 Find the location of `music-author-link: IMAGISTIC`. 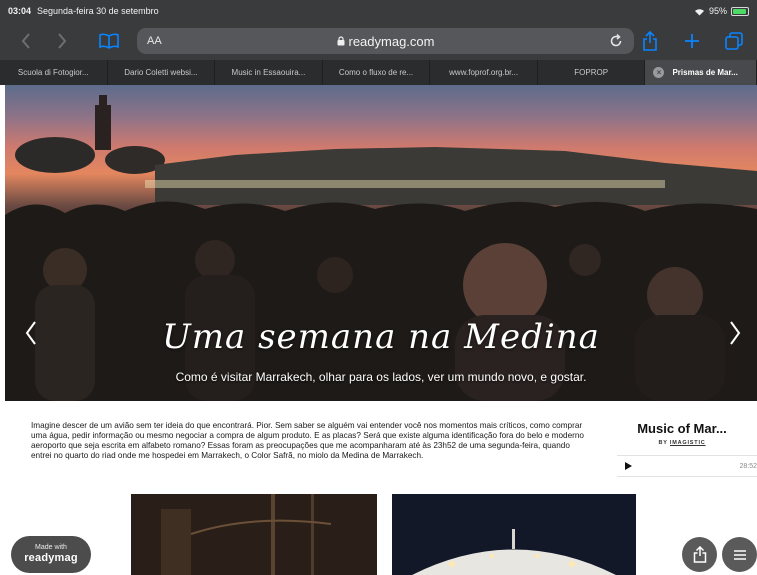

music-author-link: IMAGISTIC is located at coordinates (688, 443).